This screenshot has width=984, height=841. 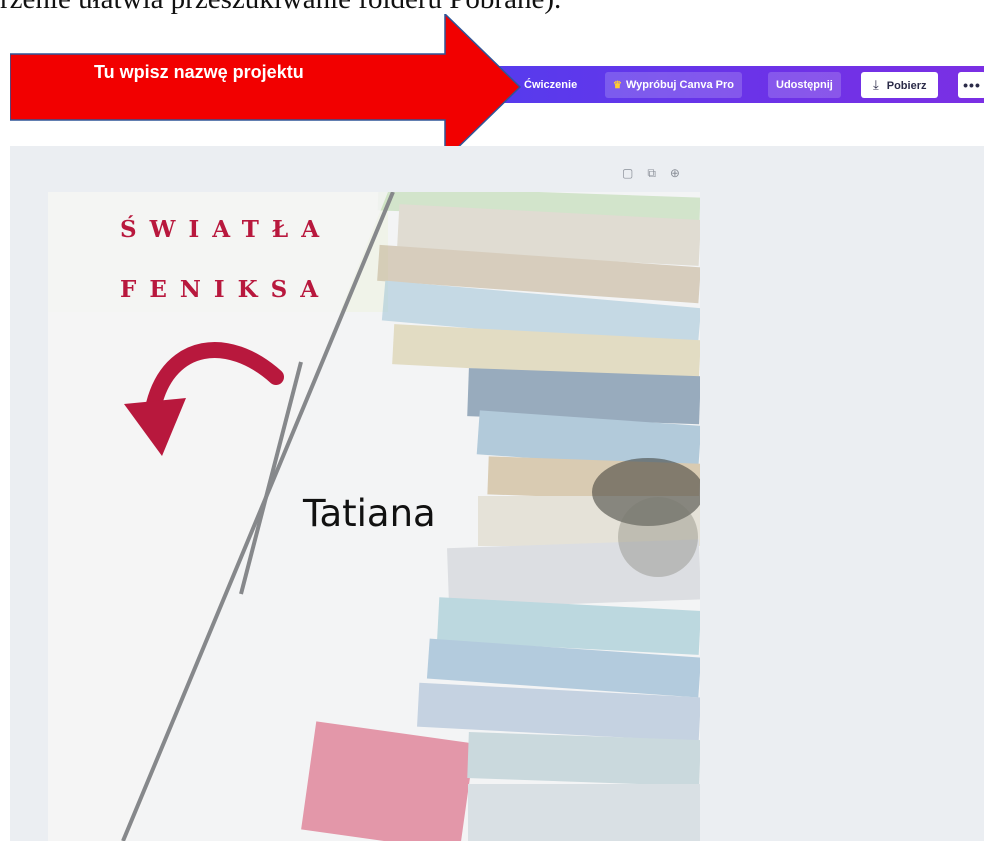 What do you see at coordinates (226, 229) in the screenshot?
I see `design-title-line-1: ŚWIATŁA` at bounding box center [226, 229].